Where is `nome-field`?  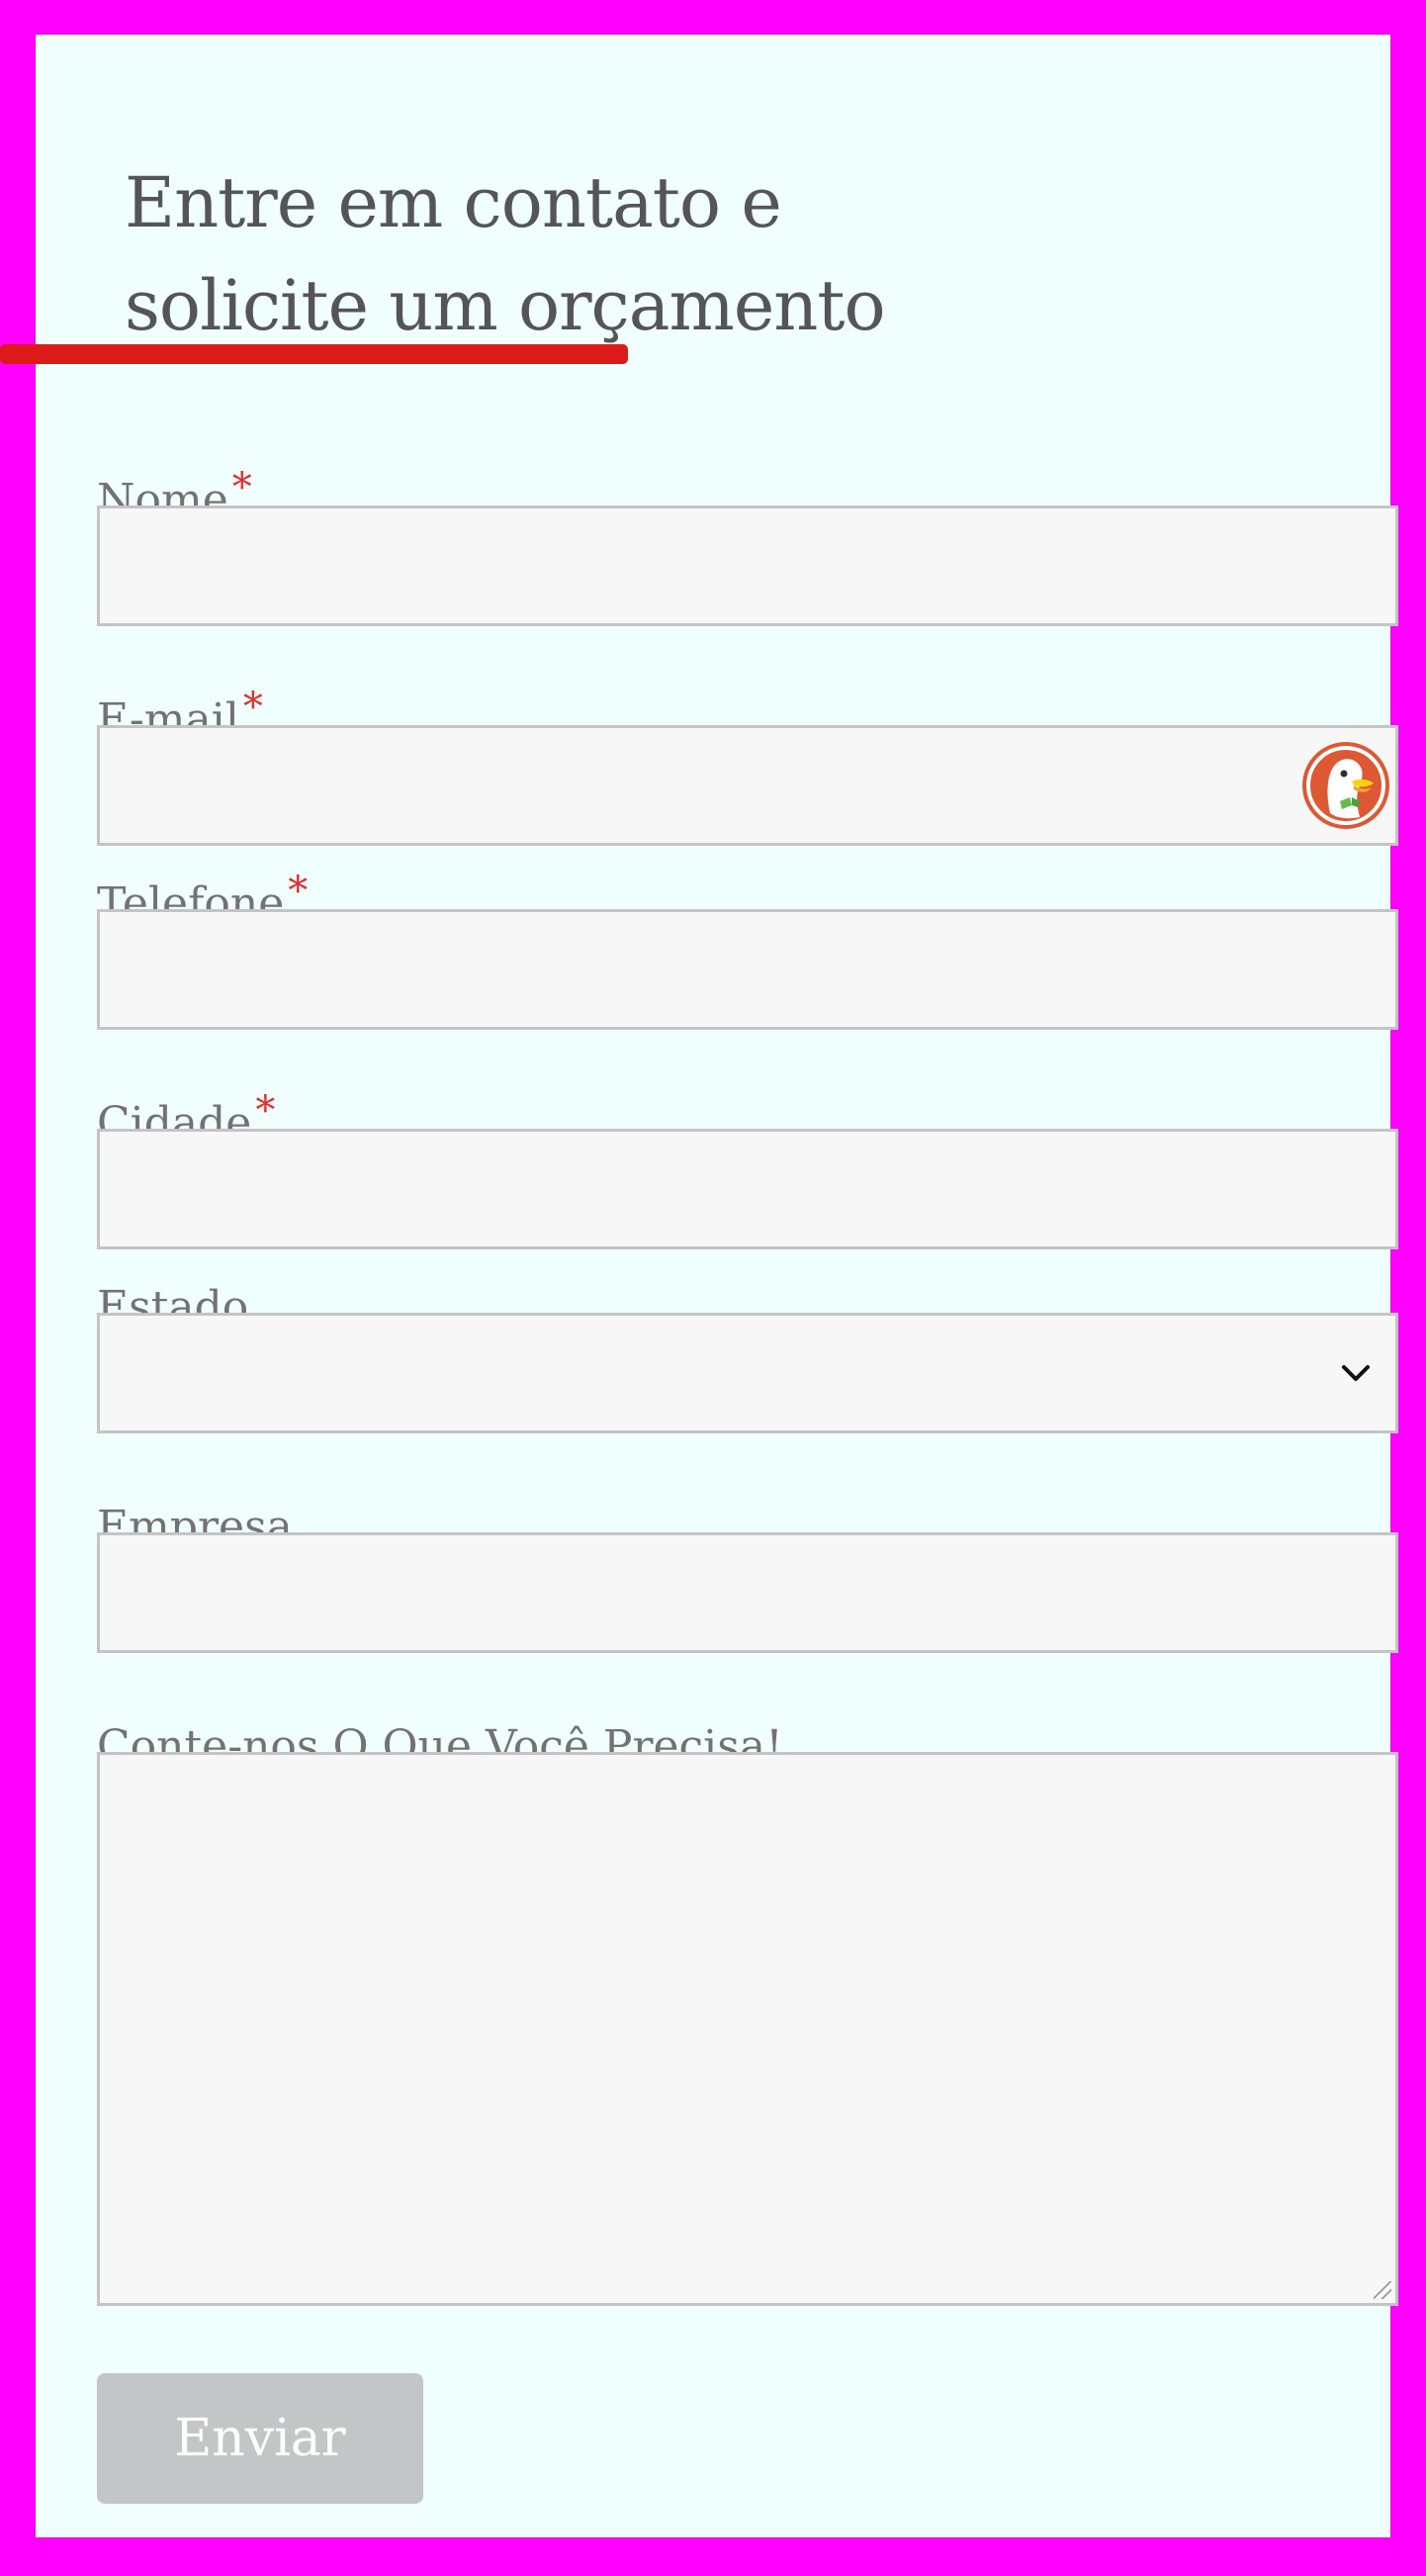
nome-field is located at coordinates (747, 566).